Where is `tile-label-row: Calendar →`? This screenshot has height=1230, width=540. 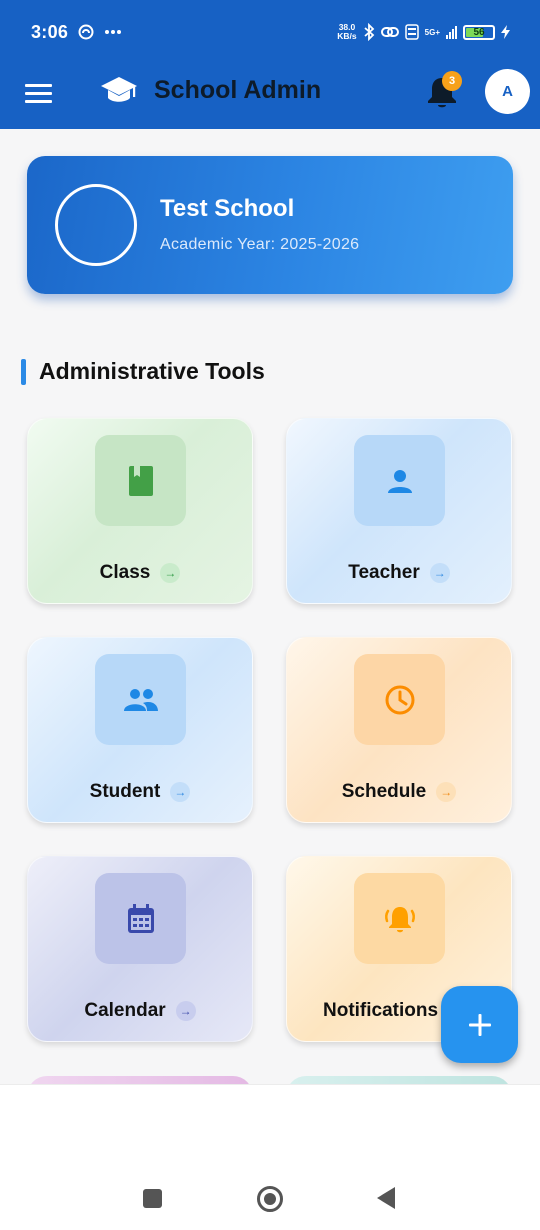
tile-label-row: Calendar → is located at coordinates (140, 1011).